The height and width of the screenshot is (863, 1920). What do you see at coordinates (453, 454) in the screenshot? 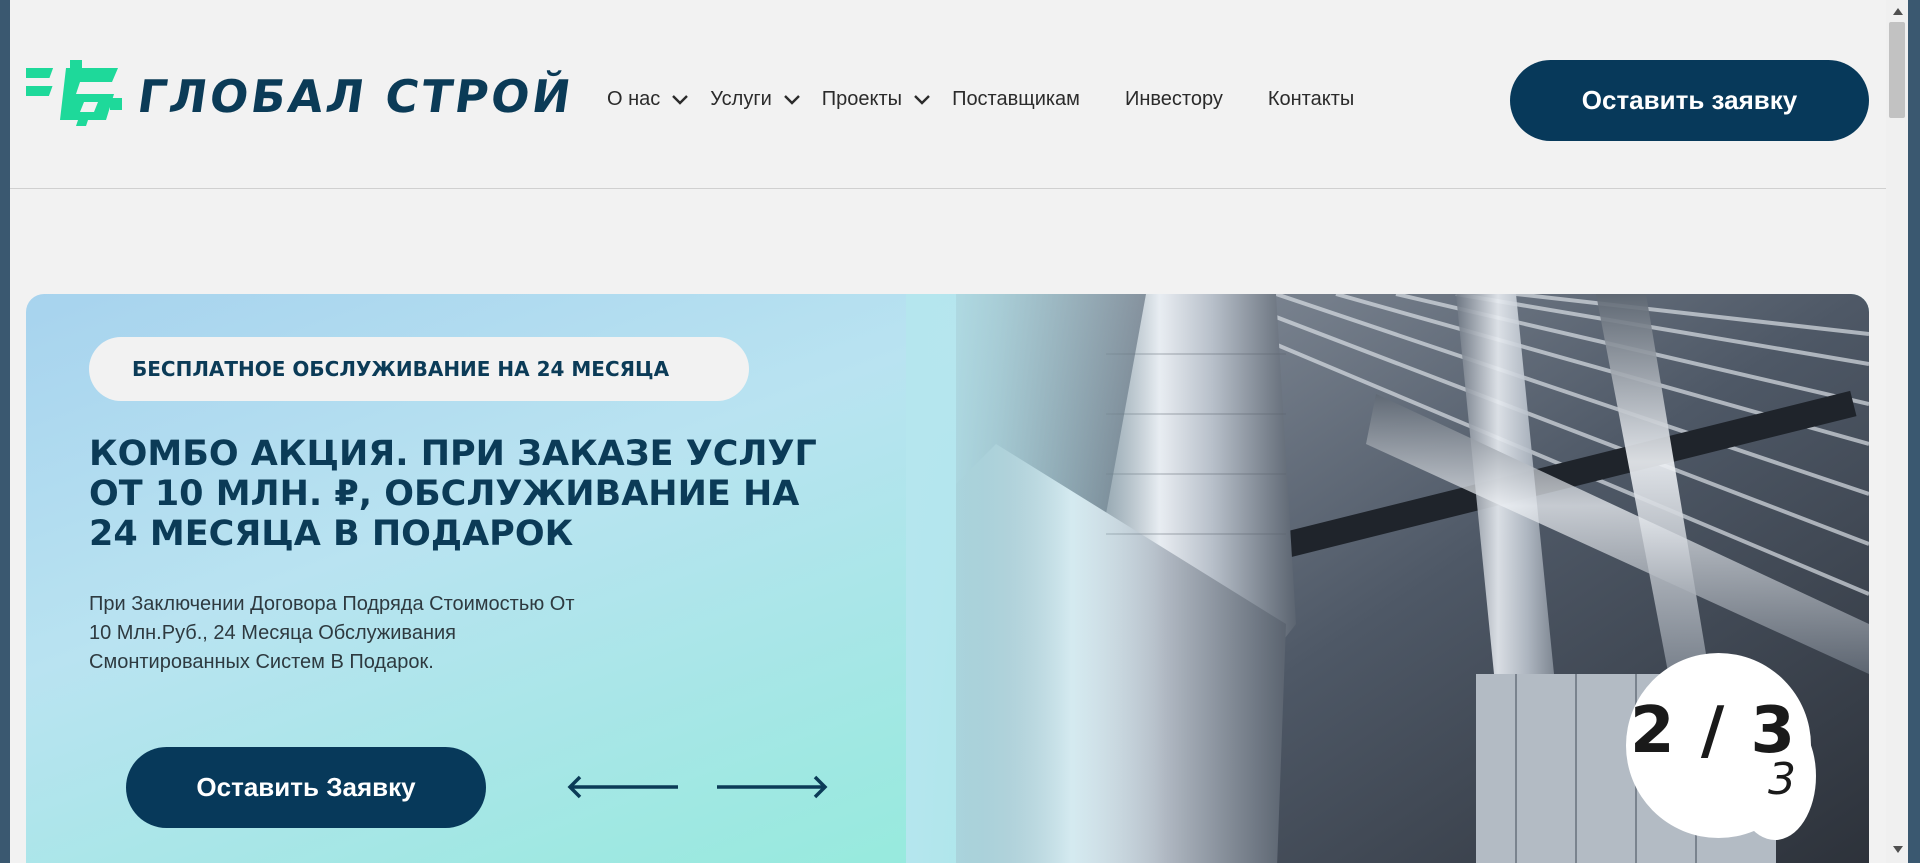
I see `hero-title-line: КОМБО АКЦИЯ. ПРИ ЗАКАЗЕ УСЛУГ` at bounding box center [453, 454].